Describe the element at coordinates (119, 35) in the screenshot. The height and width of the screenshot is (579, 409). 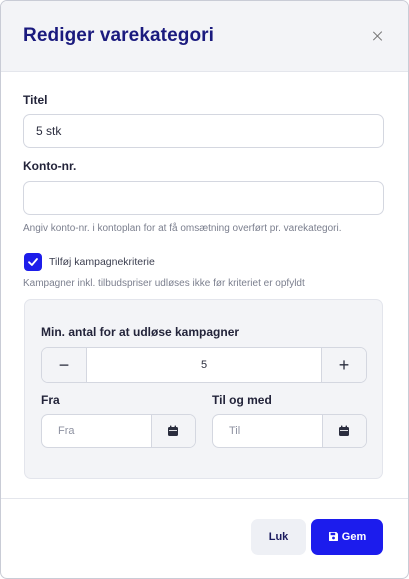
I see `dialog-title: Rediger varekategori` at that location.